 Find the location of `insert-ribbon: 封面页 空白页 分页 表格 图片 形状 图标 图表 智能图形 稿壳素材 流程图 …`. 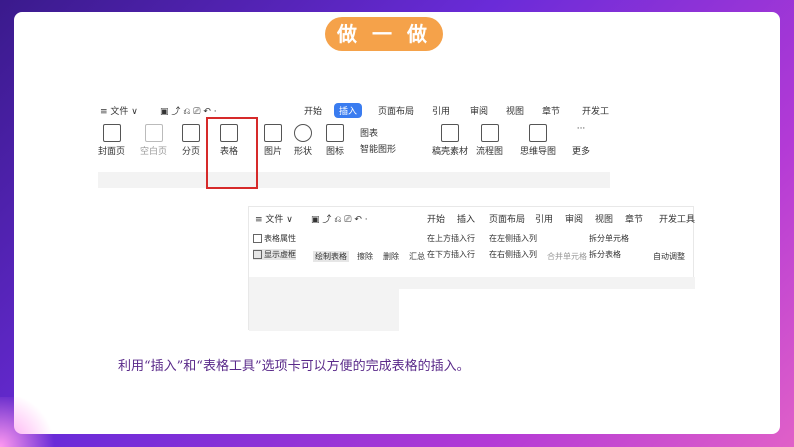

insert-ribbon: 封面页 空白页 分页 表格 图片 形状 图标 图表 智能图形 稿壳素材 流程图 … is located at coordinates (354, 146).